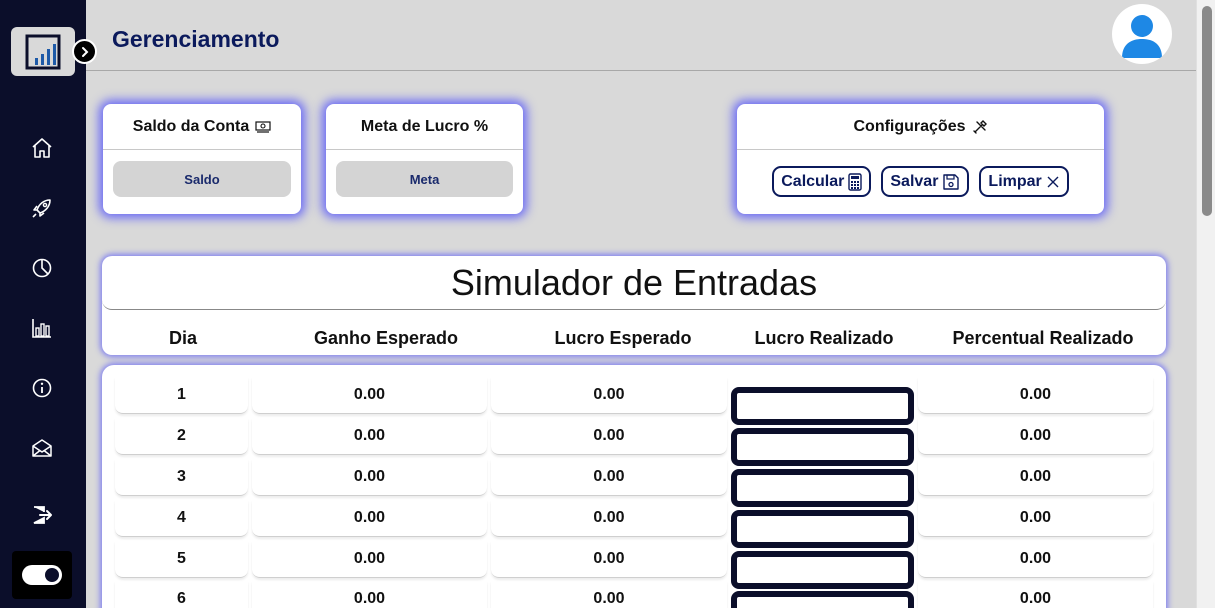  I want to click on table-row: 5 0.00 0.00 0.00, so click(634, 565).